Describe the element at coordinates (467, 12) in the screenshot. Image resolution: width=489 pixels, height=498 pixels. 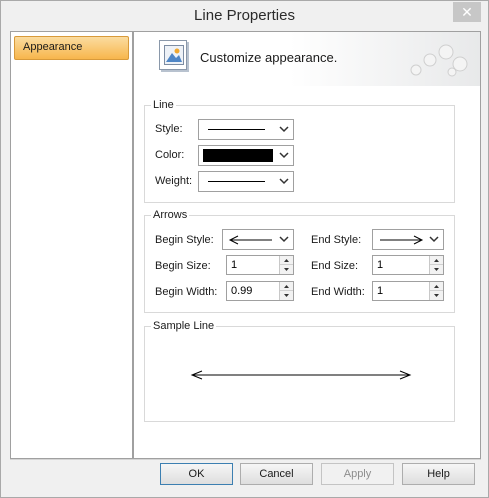
I see `close-button: ✕` at that location.